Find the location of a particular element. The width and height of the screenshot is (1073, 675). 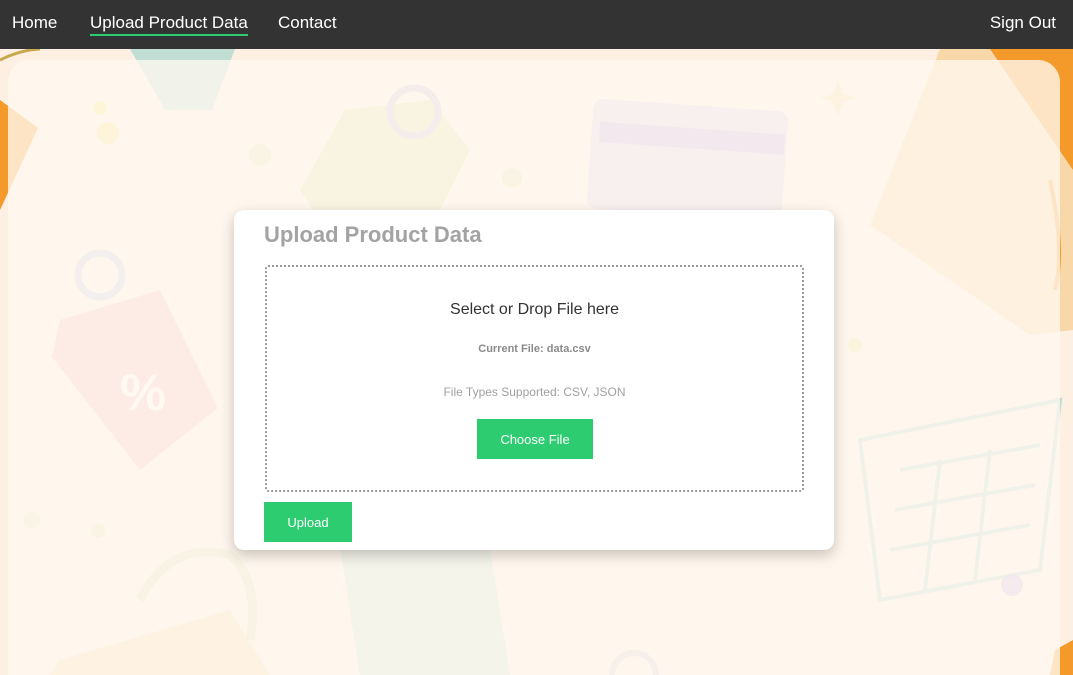

choose-file-button: Choose File is located at coordinates (535, 439).